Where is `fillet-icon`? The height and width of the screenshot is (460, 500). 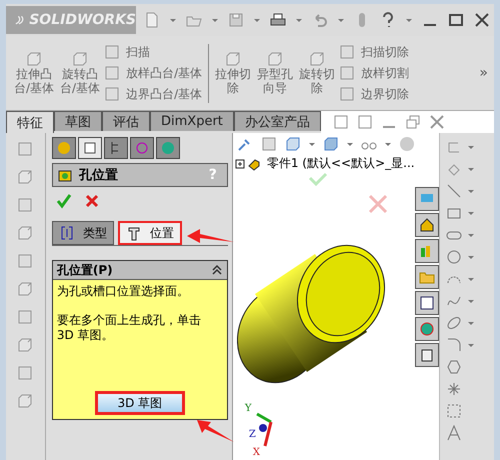 fillet-icon is located at coordinates (454, 345).